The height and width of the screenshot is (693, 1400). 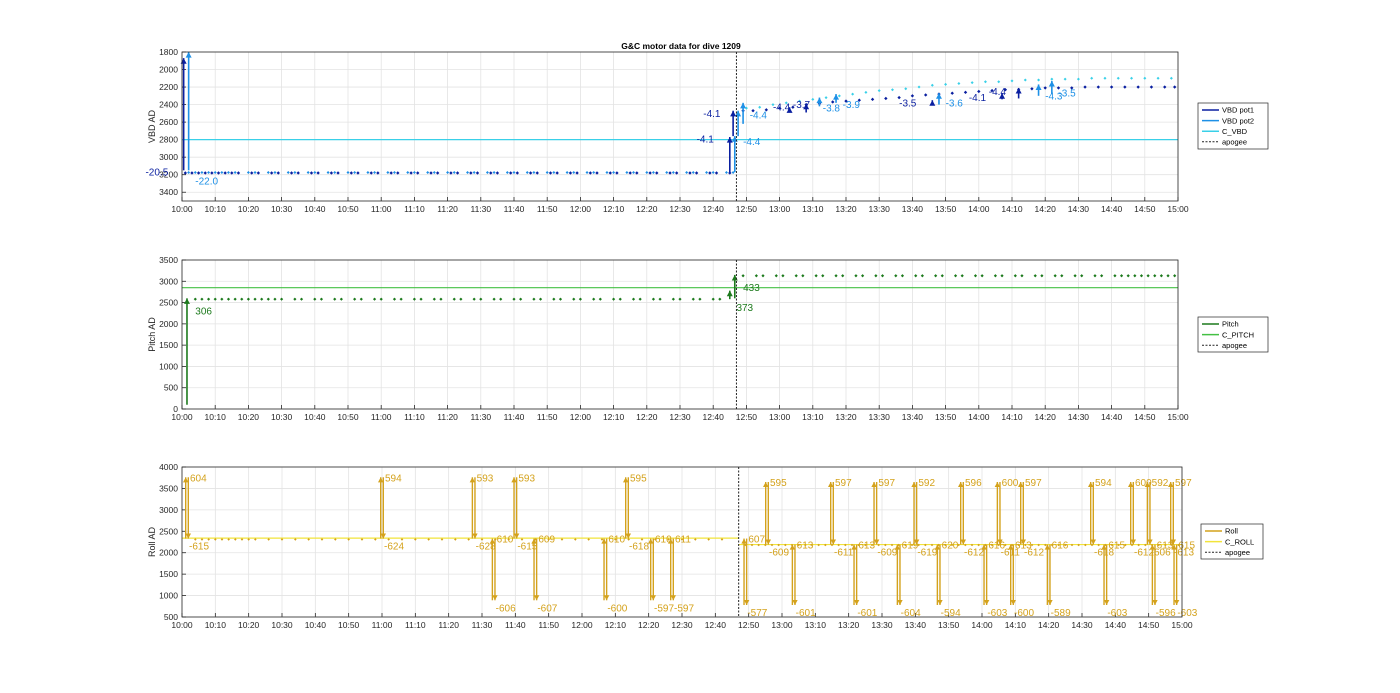 What do you see at coordinates (1233, 334) in the screenshot?
I see `legend: PitchC_PITCHapogee` at bounding box center [1233, 334].